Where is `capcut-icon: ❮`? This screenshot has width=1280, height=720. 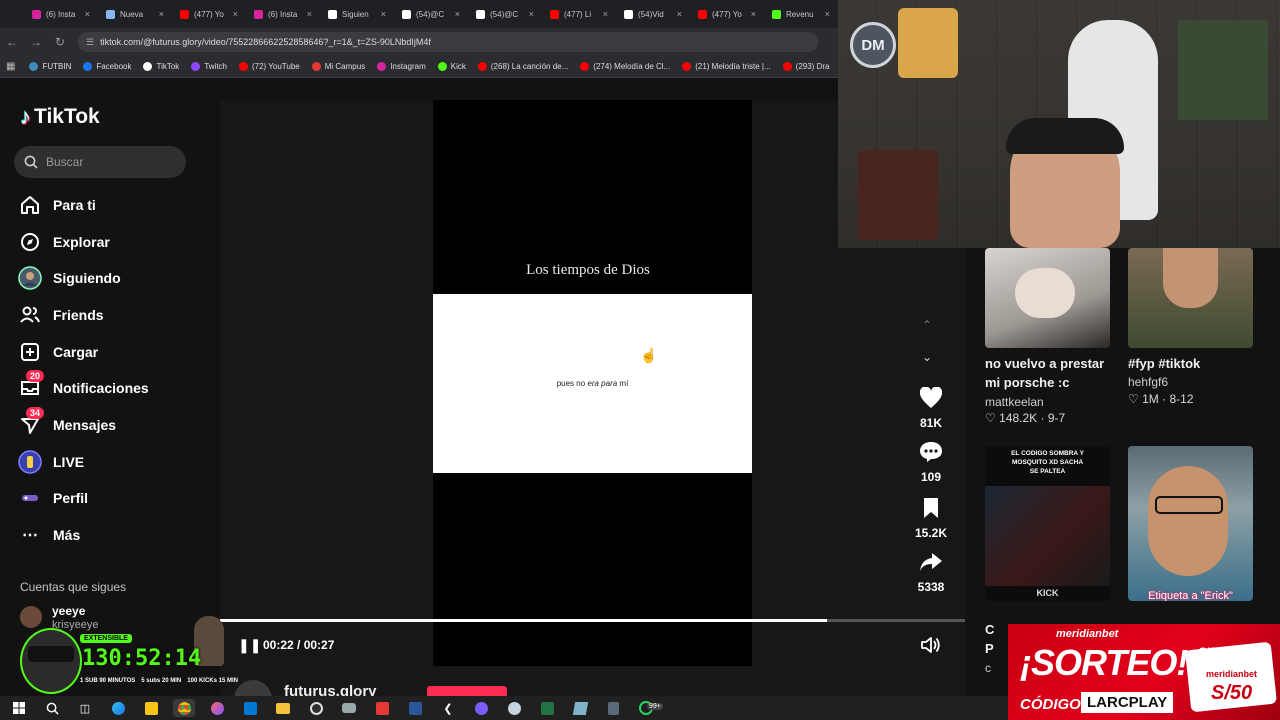
capcut-icon: ❮ is located at coordinates (448, 708).